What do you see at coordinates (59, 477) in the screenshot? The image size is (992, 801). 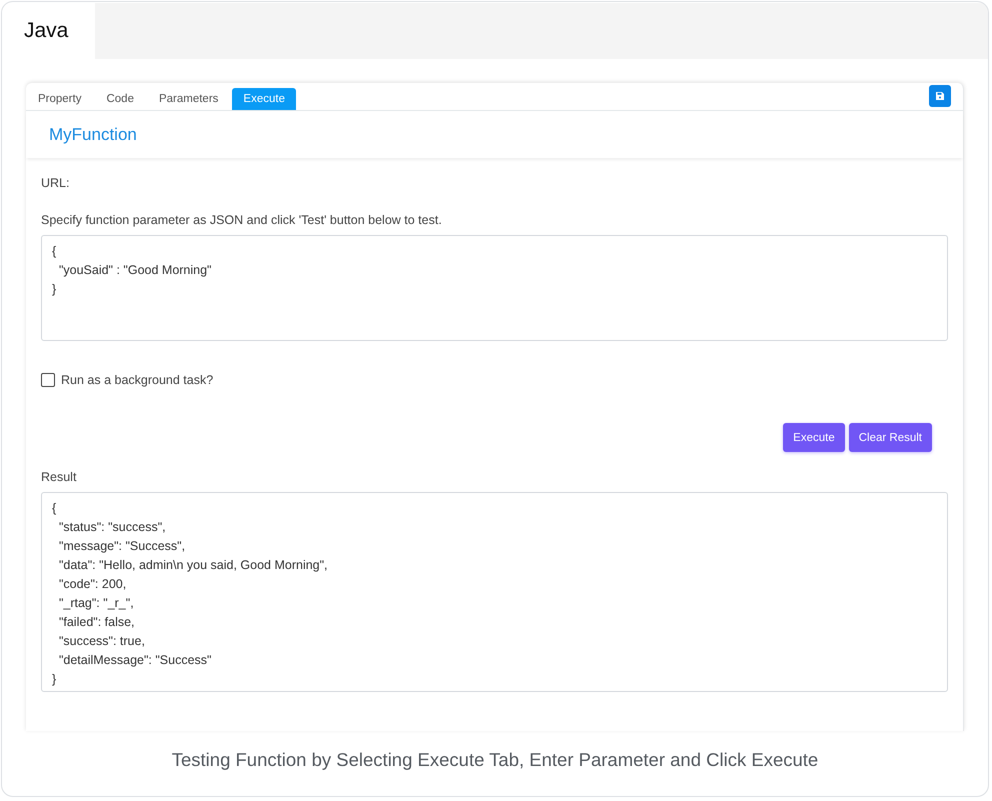 I see `result-label: Result` at bounding box center [59, 477].